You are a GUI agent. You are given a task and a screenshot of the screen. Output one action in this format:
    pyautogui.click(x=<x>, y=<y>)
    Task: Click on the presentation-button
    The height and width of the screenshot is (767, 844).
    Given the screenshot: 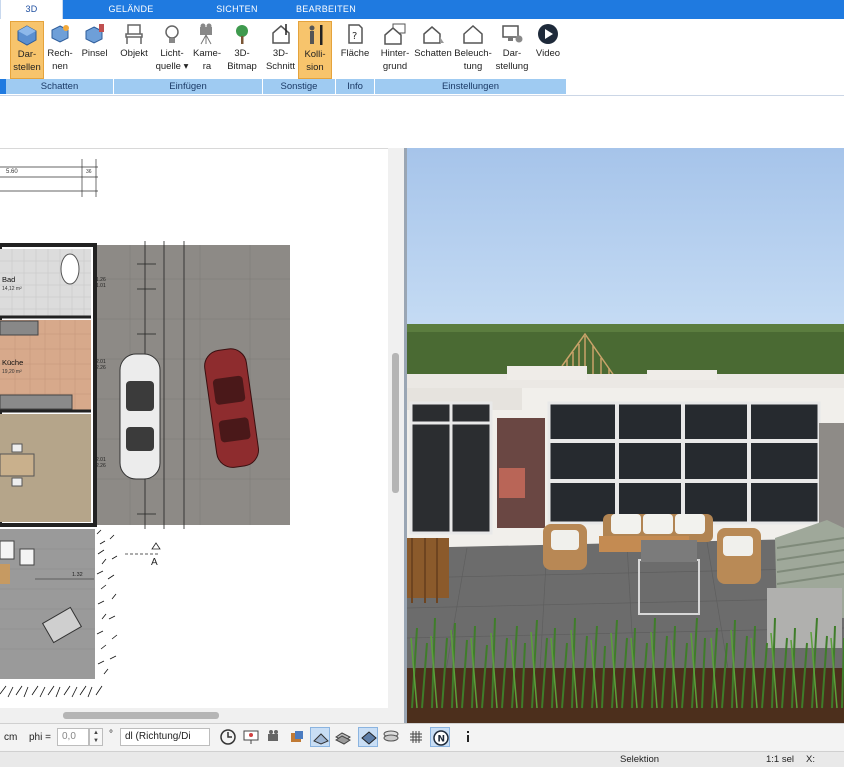 What is the action you would take?
    pyautogui.click(x=251, y=737)
    